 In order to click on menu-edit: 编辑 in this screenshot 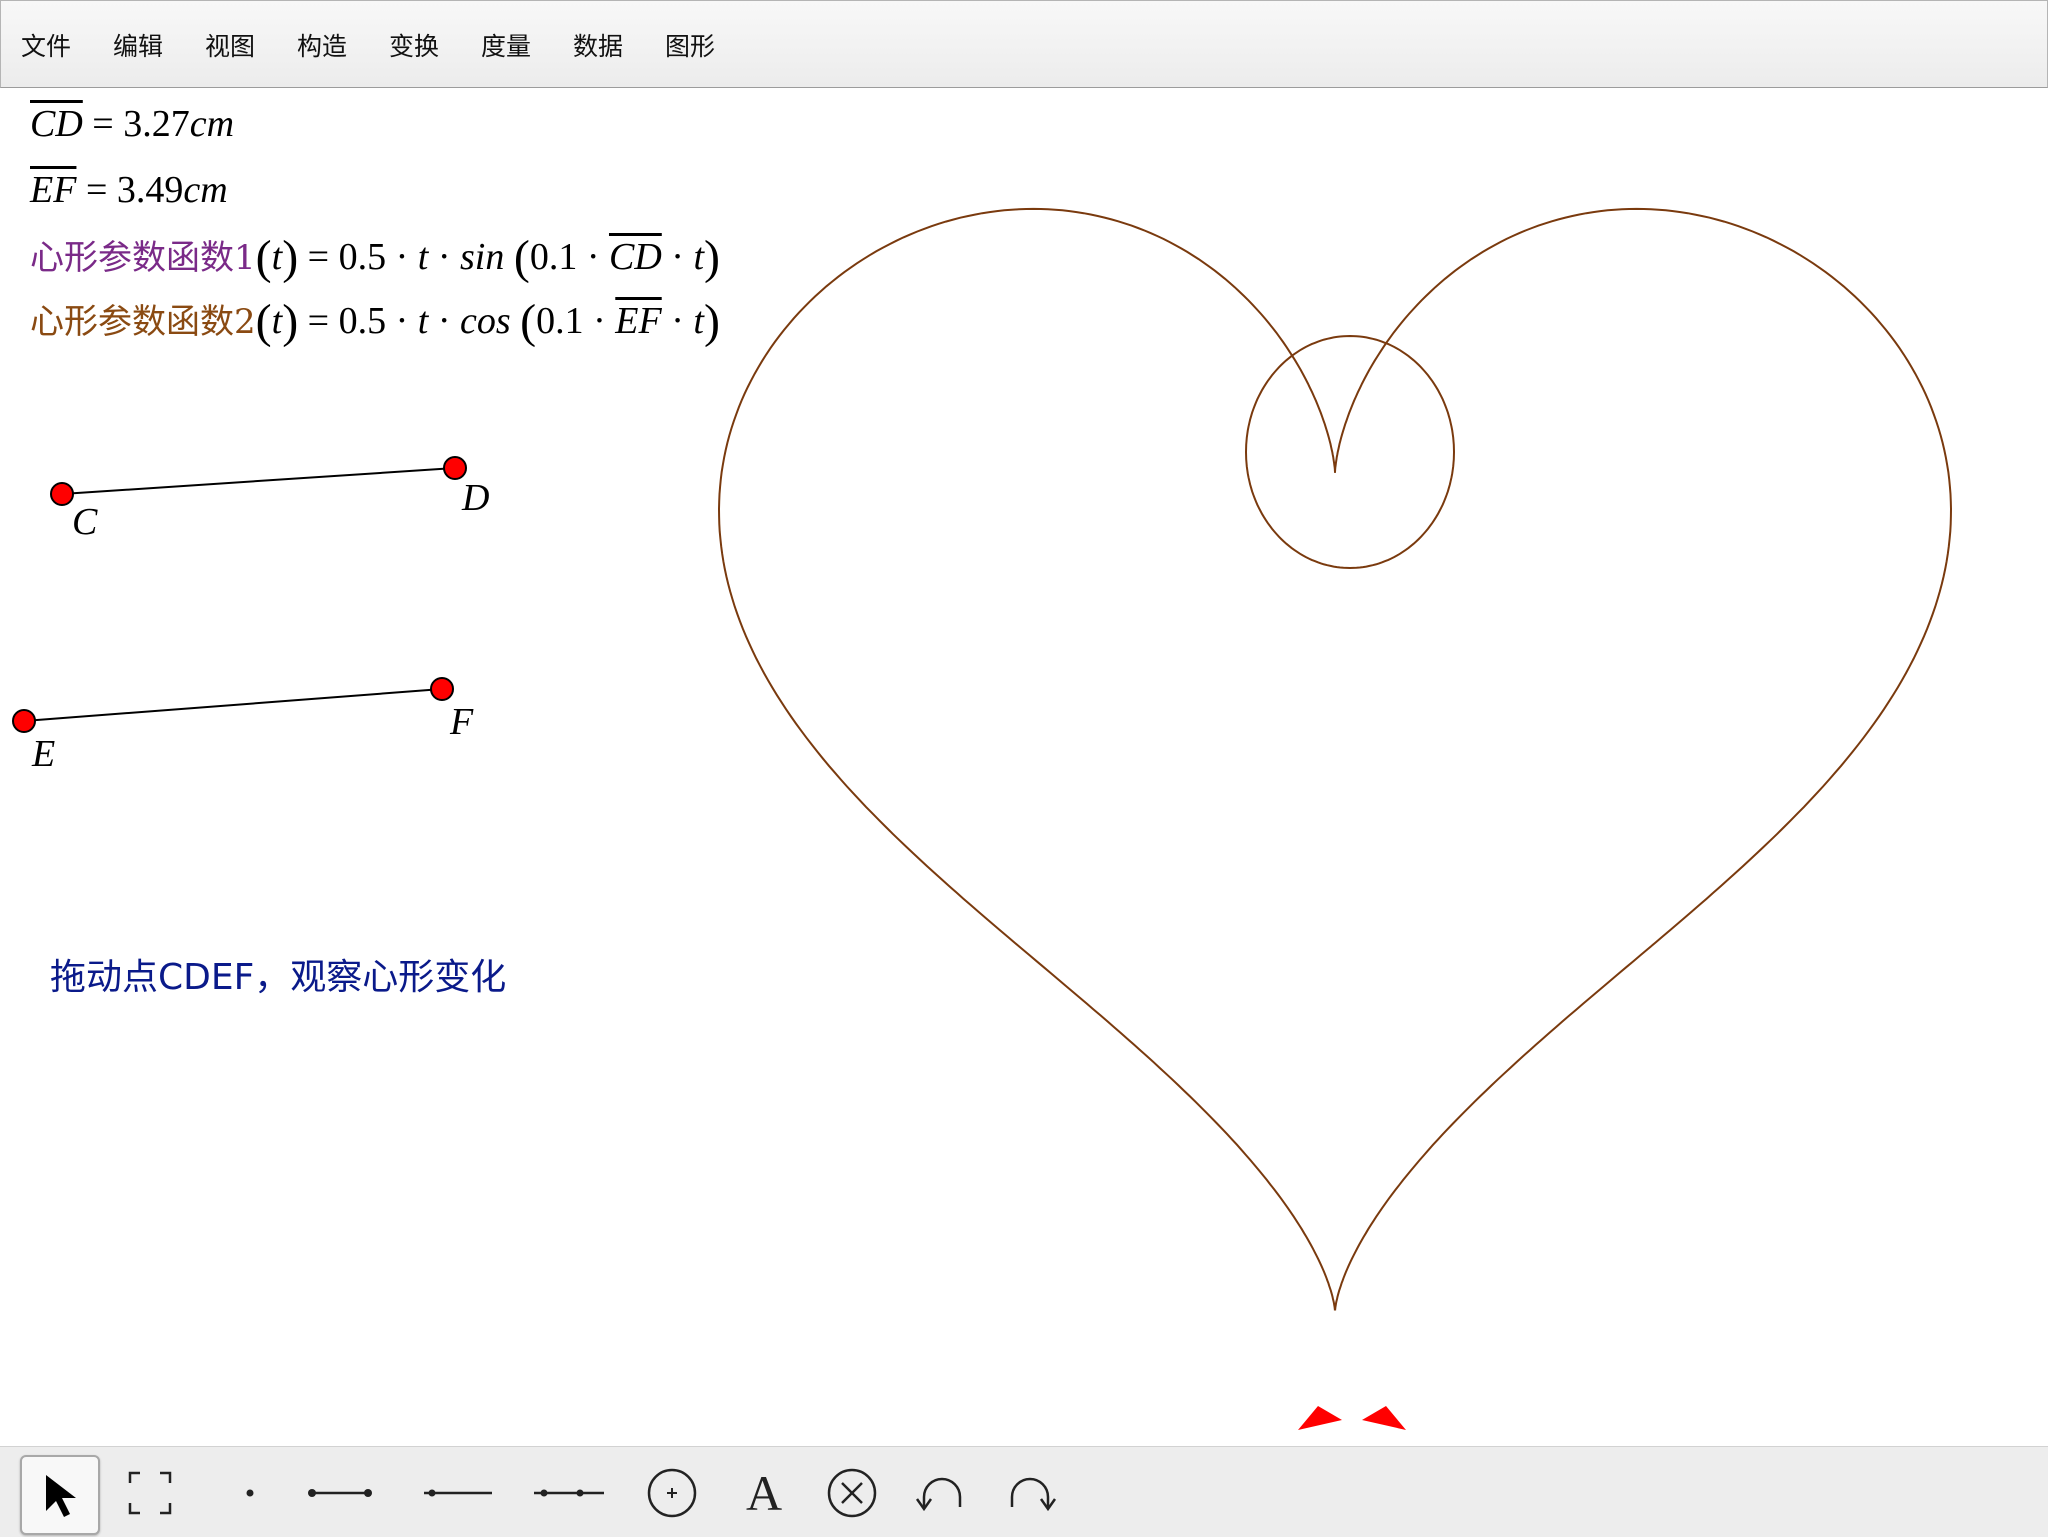, I will do `click(138, 45)`.